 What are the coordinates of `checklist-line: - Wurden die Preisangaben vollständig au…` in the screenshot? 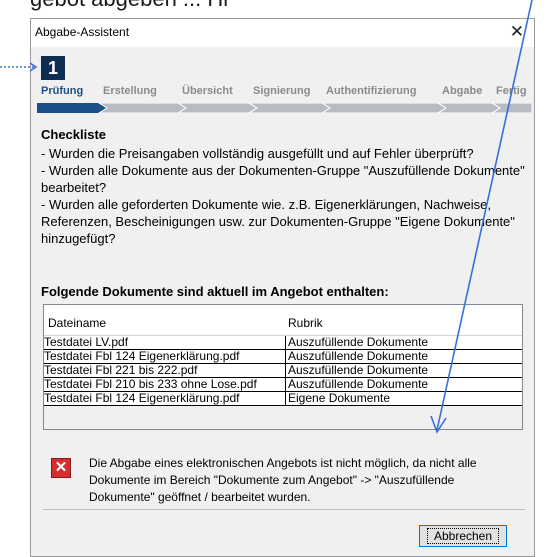 It's located at (257, 153).